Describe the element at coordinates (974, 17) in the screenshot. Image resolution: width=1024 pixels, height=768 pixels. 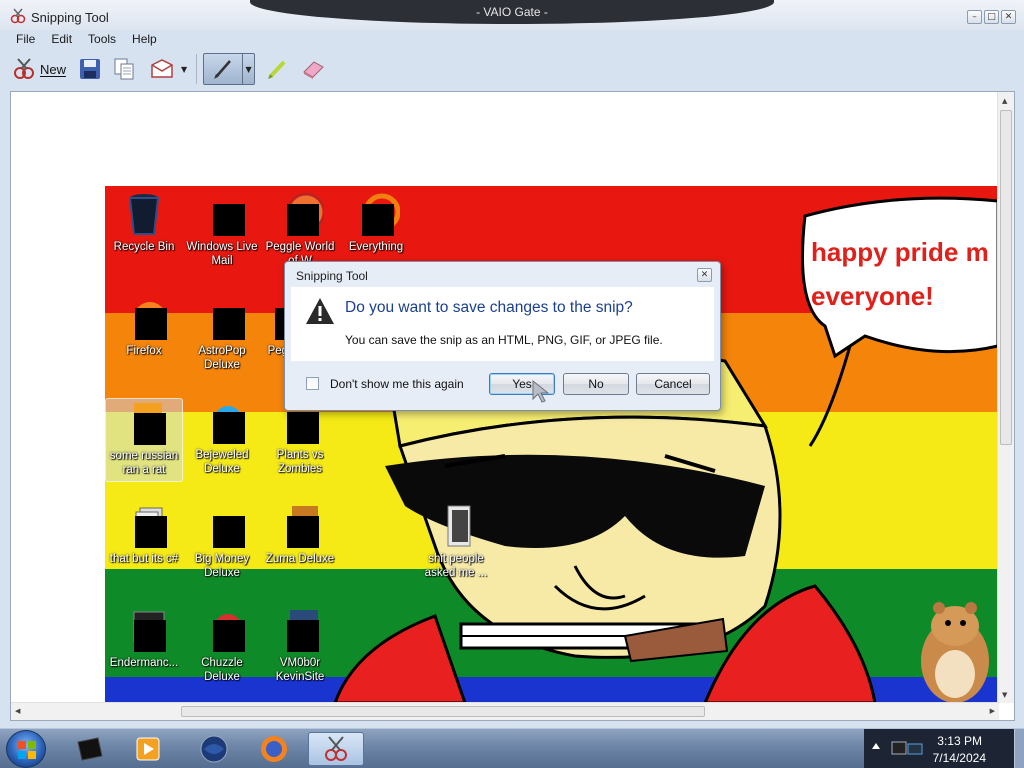
I see `minimize-button: –` at that location.